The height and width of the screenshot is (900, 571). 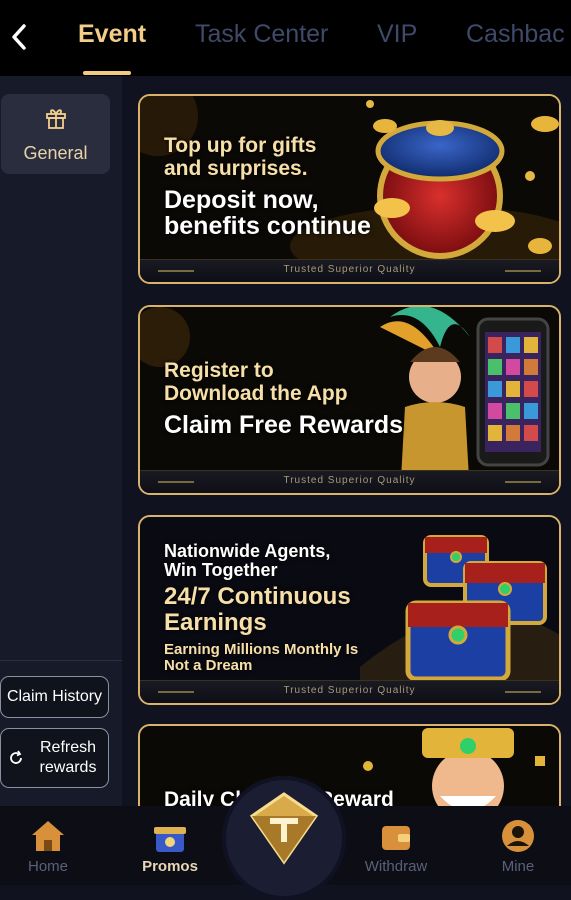 What do you see at coordinates (107, 73) in the screenshot?
I see `active-tab-indicator` at bounding box center [107, 73].